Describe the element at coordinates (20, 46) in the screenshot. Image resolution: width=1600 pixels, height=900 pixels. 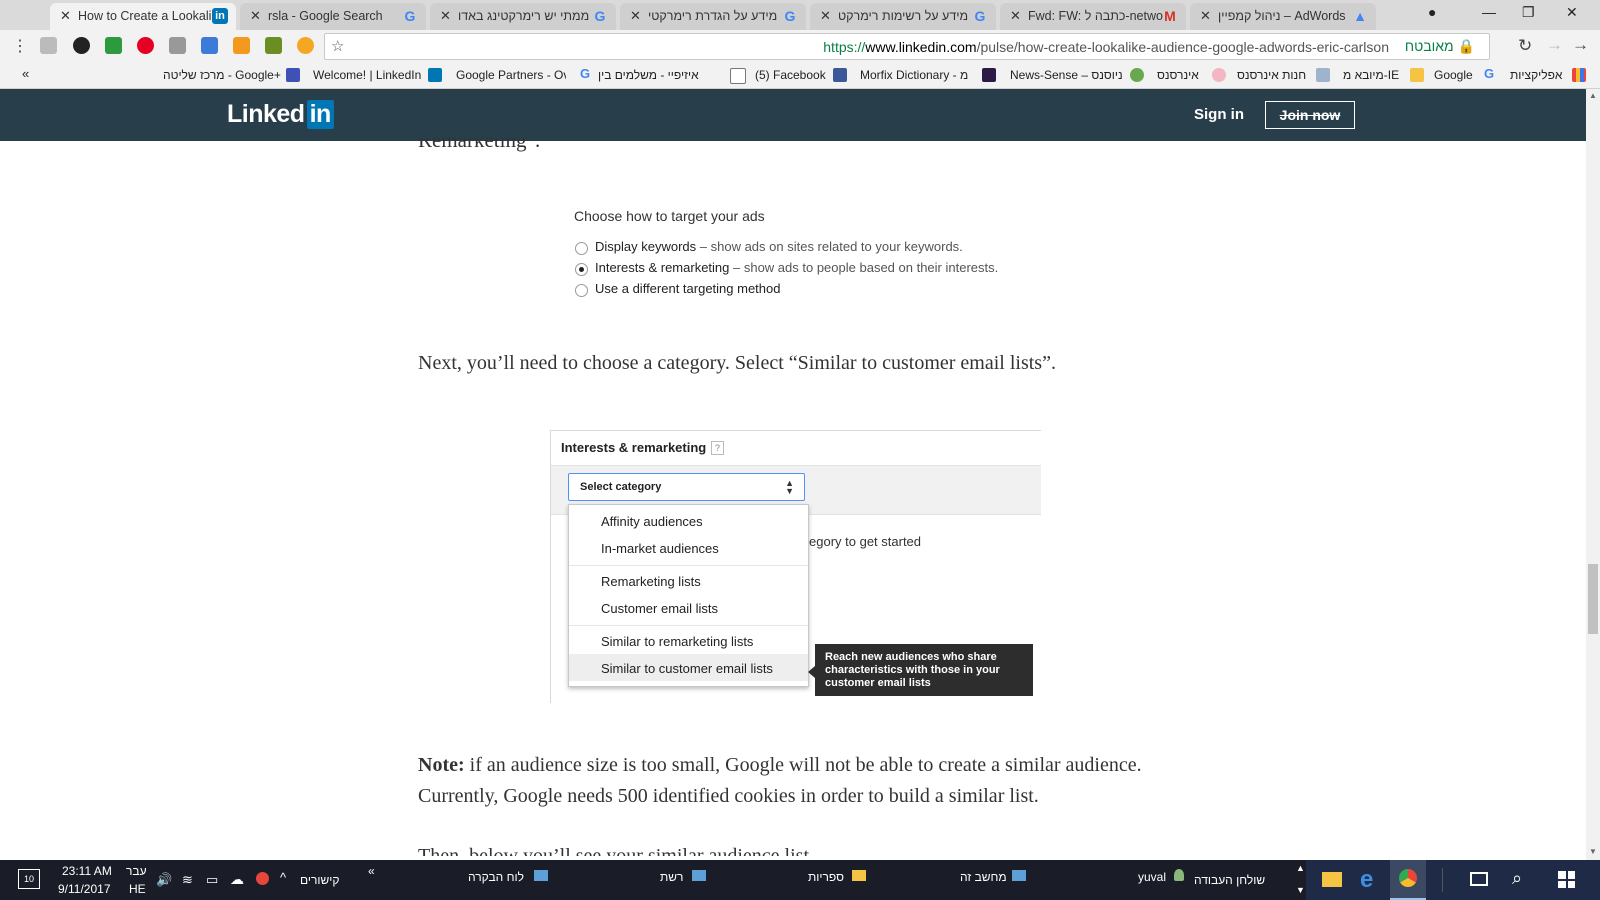
I see `menu-icon: ⋮` at that location.